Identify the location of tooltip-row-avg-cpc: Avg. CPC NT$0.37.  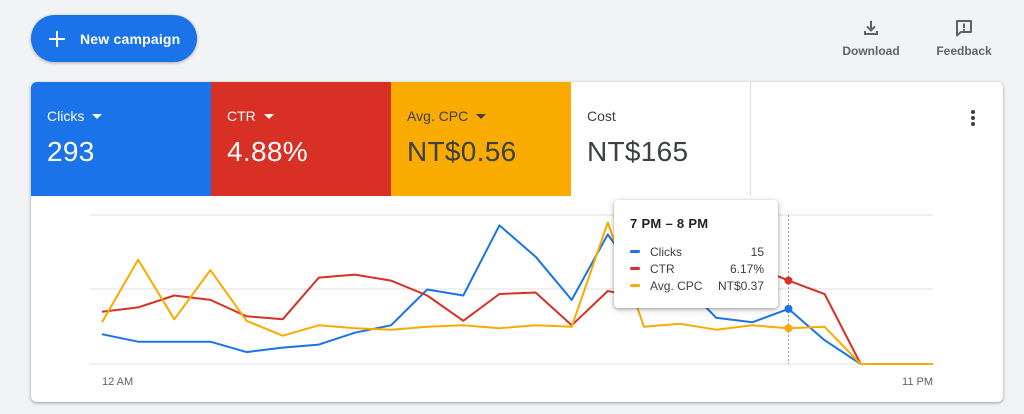
(697, 285).